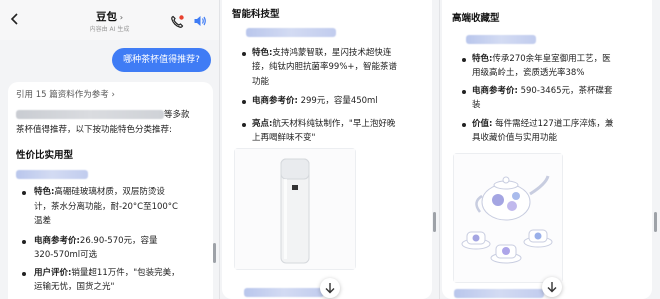  What do you see at coordinates (177, 23) in the screenshot?
I see `phone-call-icon` at bounding box center [177, 23].